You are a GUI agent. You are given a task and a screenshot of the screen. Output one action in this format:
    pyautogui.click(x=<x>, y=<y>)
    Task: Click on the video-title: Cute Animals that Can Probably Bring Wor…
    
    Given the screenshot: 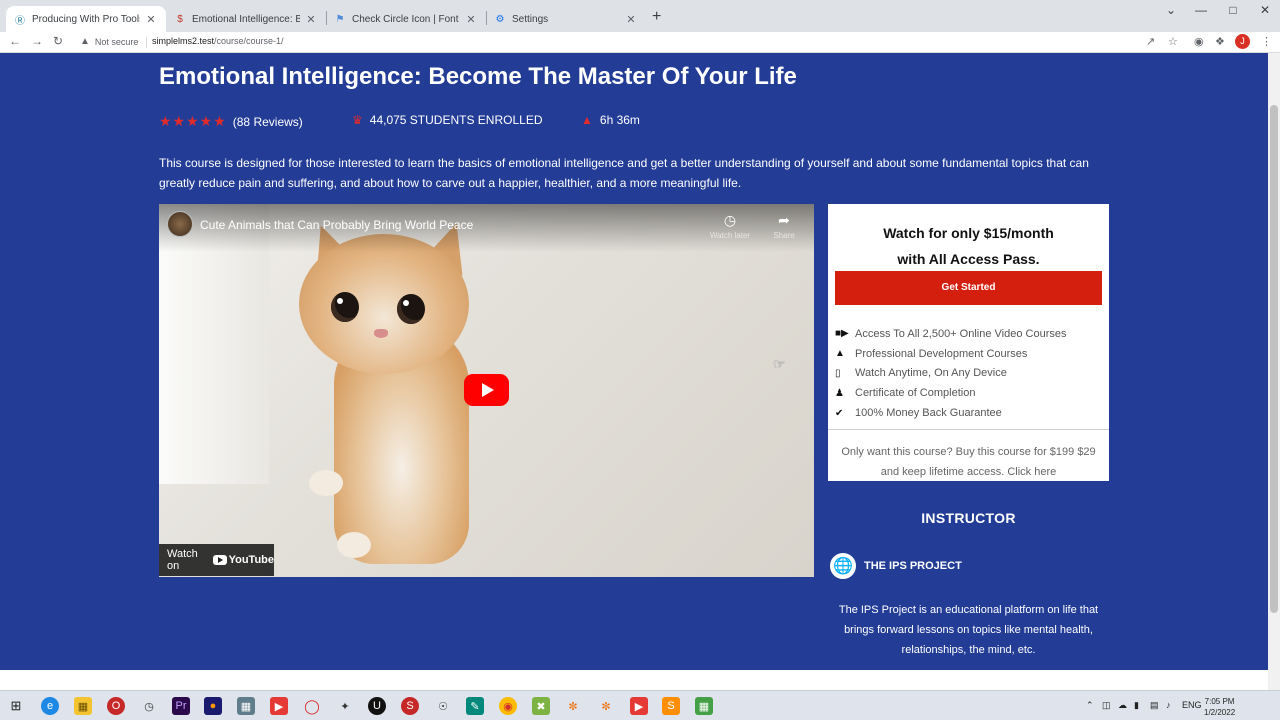 What is the action you would take?
    pyautogui.click(x=336, y=225)
    